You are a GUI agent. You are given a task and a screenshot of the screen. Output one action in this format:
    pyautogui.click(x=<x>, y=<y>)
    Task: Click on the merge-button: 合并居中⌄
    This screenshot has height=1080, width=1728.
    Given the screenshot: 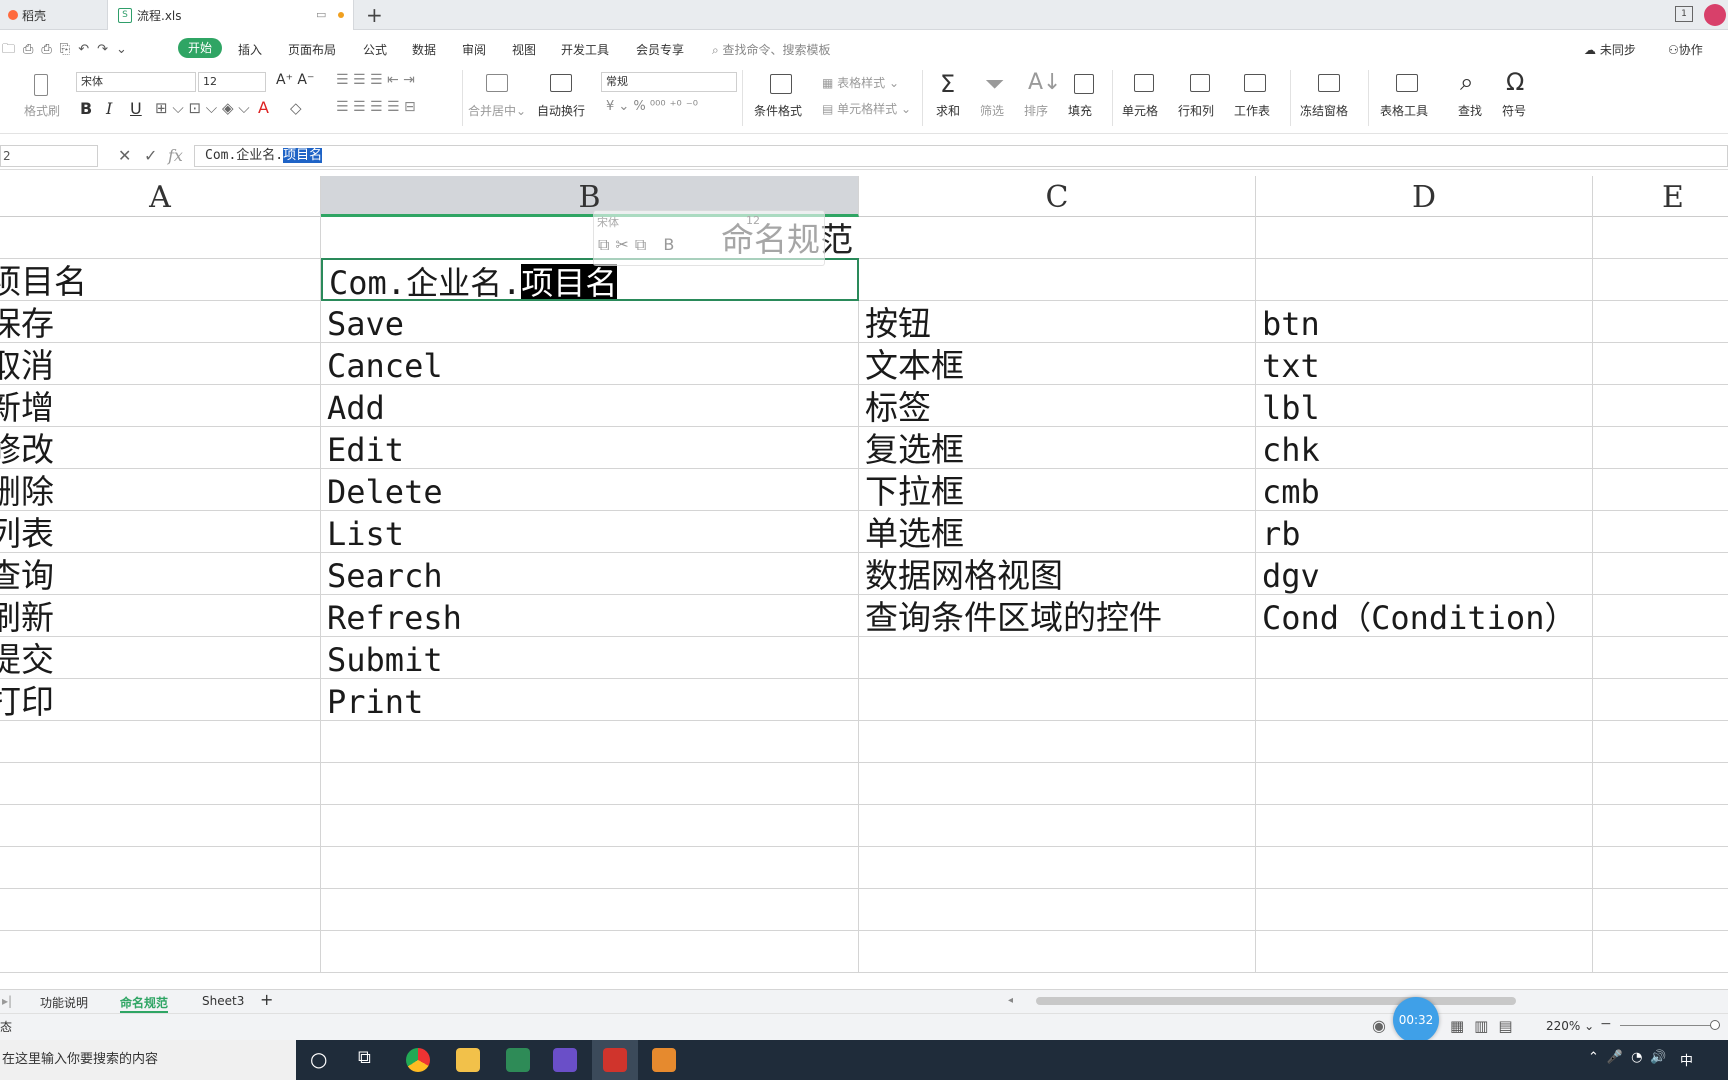 What is the action you would take?
    pyautogui.click(x=497, y=110)
    